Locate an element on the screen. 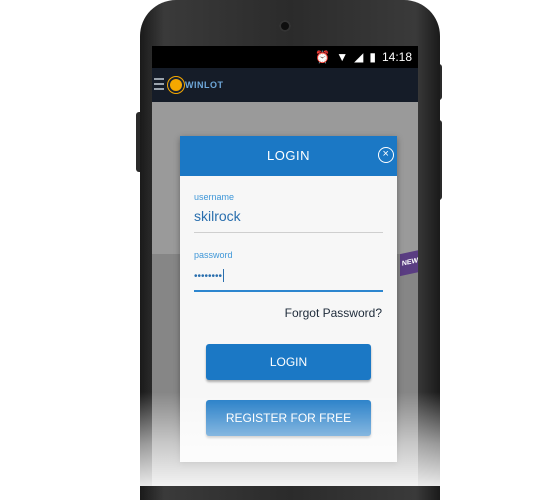 Image resolution: width=560 pixels, height=500 pixels. app-logo: WINLOT is located at coordinates (197, 85).